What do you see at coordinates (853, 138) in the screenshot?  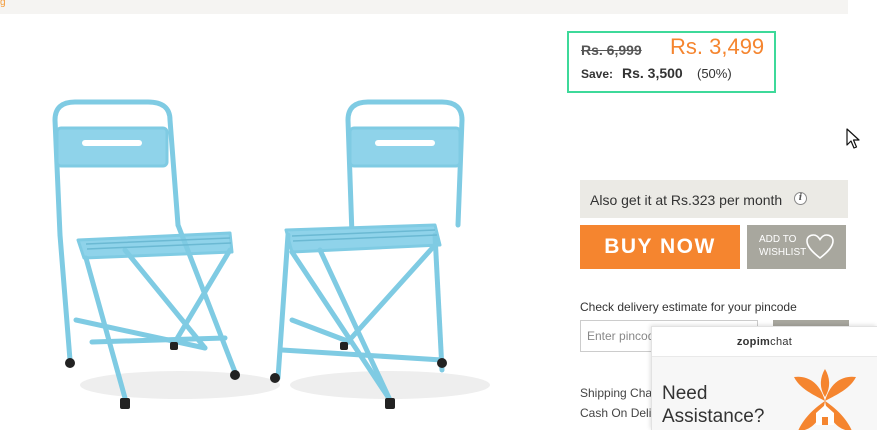 I see `mouse-cursor-icon` at bounding box center [853, 138].